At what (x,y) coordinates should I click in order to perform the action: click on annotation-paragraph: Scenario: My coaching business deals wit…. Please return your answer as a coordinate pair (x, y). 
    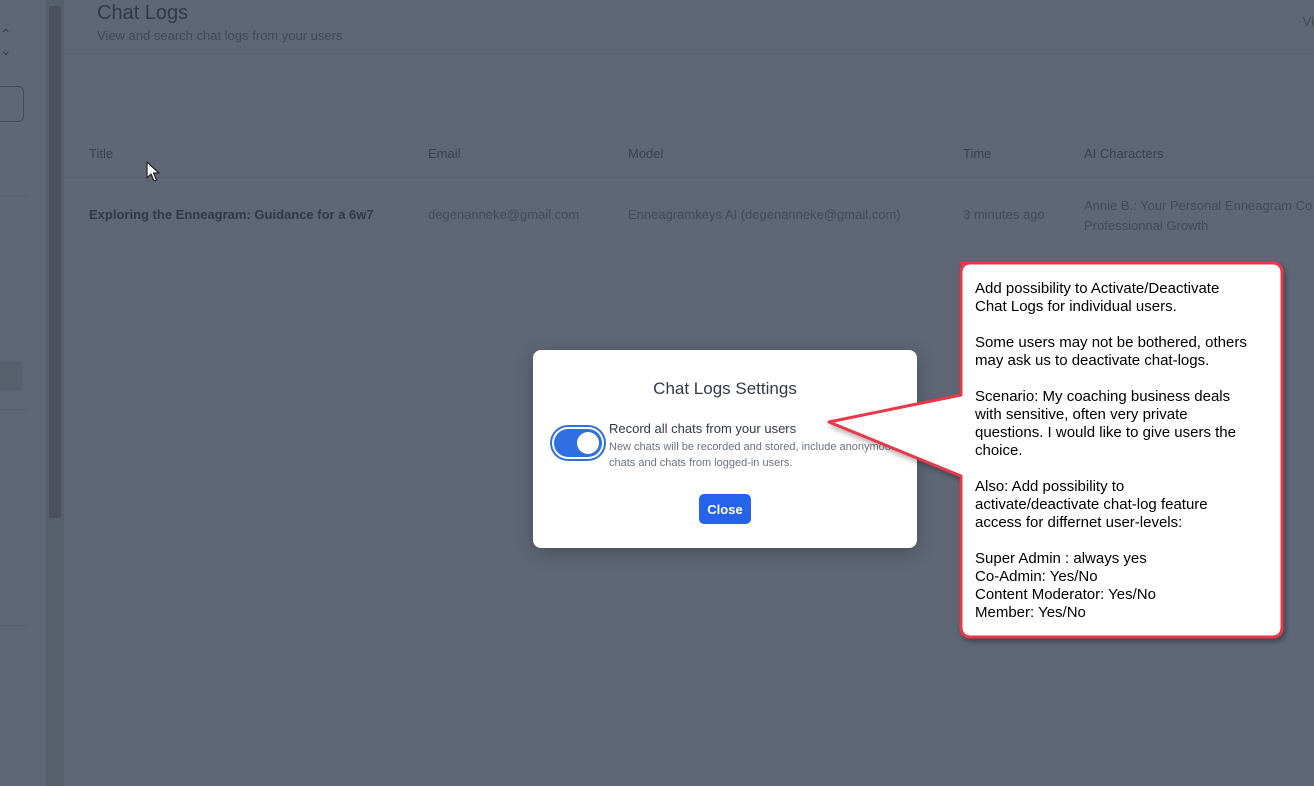
    Looking at the image, I should click on (1122, 424).